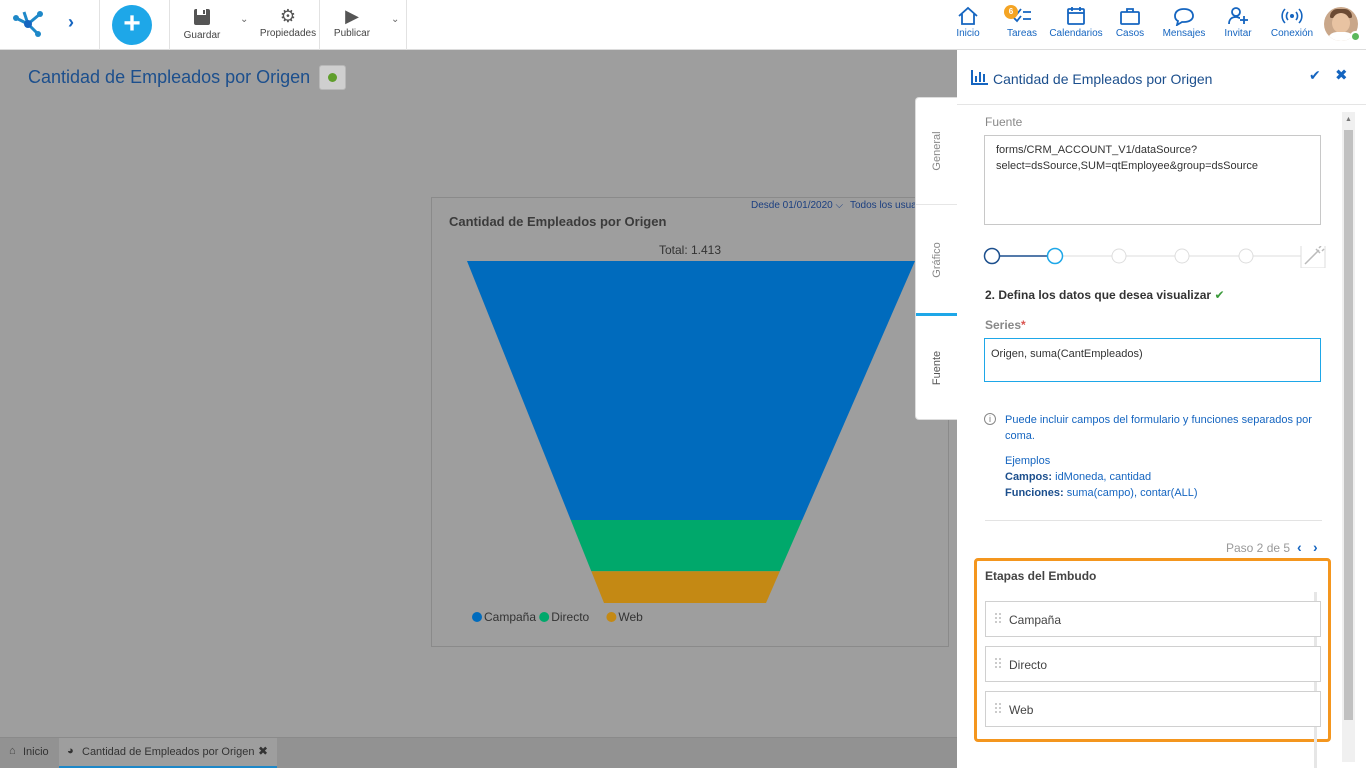 Image resolution: width=1366 pixels, height=768 pixels. I want to click on fields-label: Campos:, so click(1029, 477).